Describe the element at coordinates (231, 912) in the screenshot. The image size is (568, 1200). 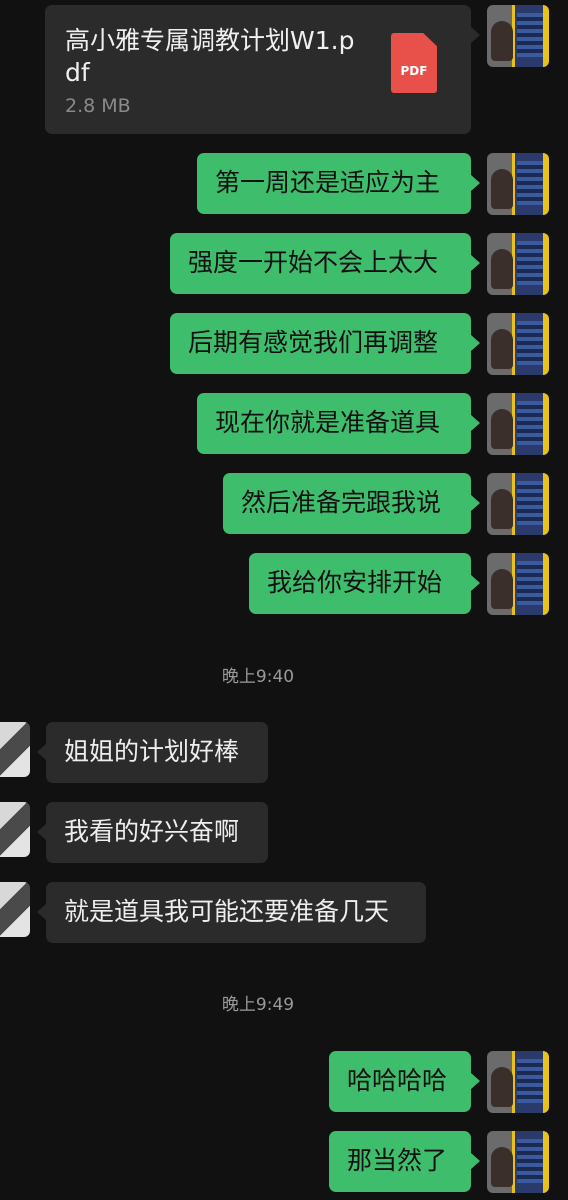
I see `incoming-message: 就是道具我可能还要准备几天` at that location.